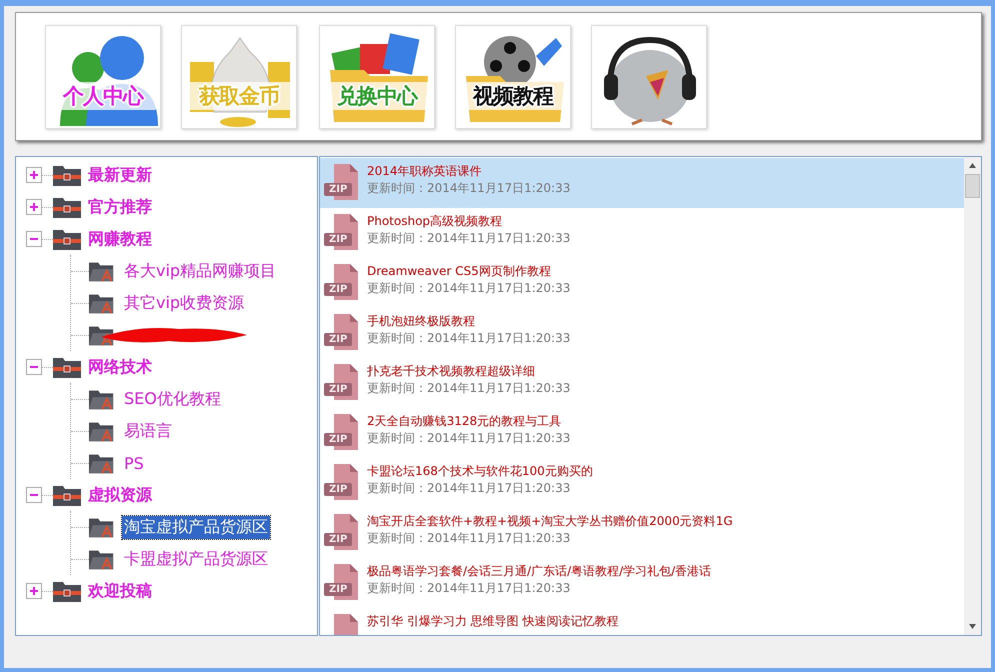 Image resolution: width=995 pixels, height=672 pixels. I want to click on scrollbar, so click(972, 396).